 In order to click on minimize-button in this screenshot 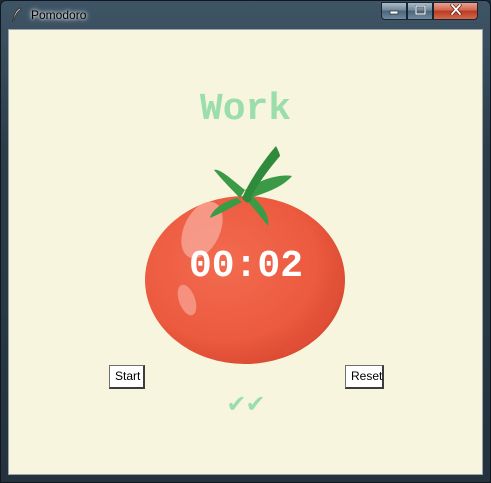, I will do `click(394, 11)`.